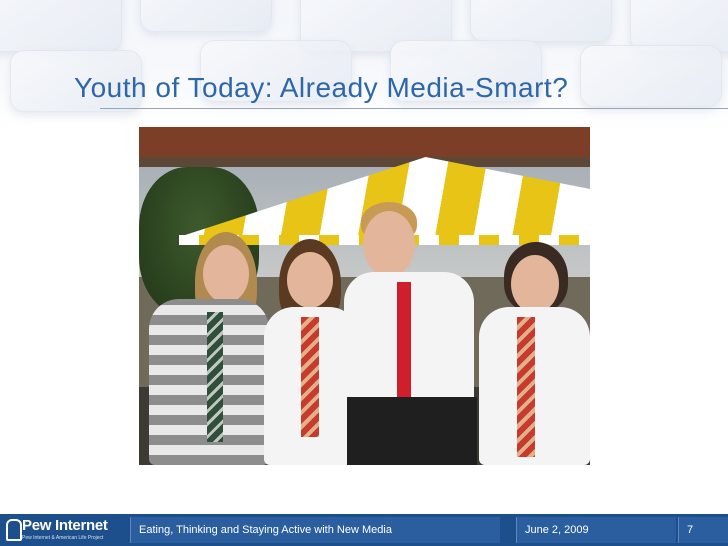  Describe the element at coordinates (414, 108) in the screenshot. I see `title-divider` at that location.